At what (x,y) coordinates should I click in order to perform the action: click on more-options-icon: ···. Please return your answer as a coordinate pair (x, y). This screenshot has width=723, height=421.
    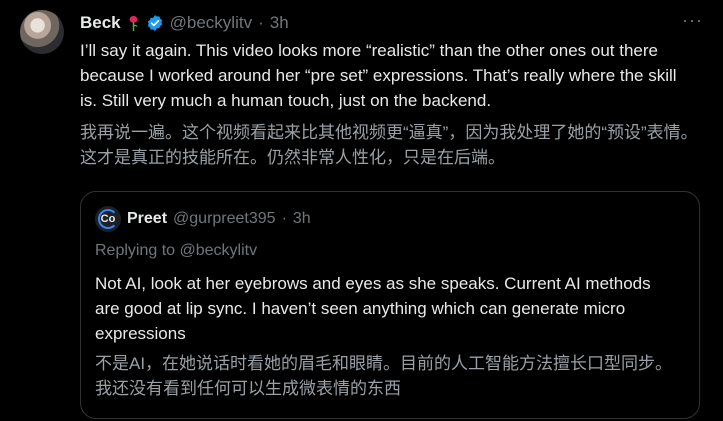
    Looking at the image, I should click on (692, 20).